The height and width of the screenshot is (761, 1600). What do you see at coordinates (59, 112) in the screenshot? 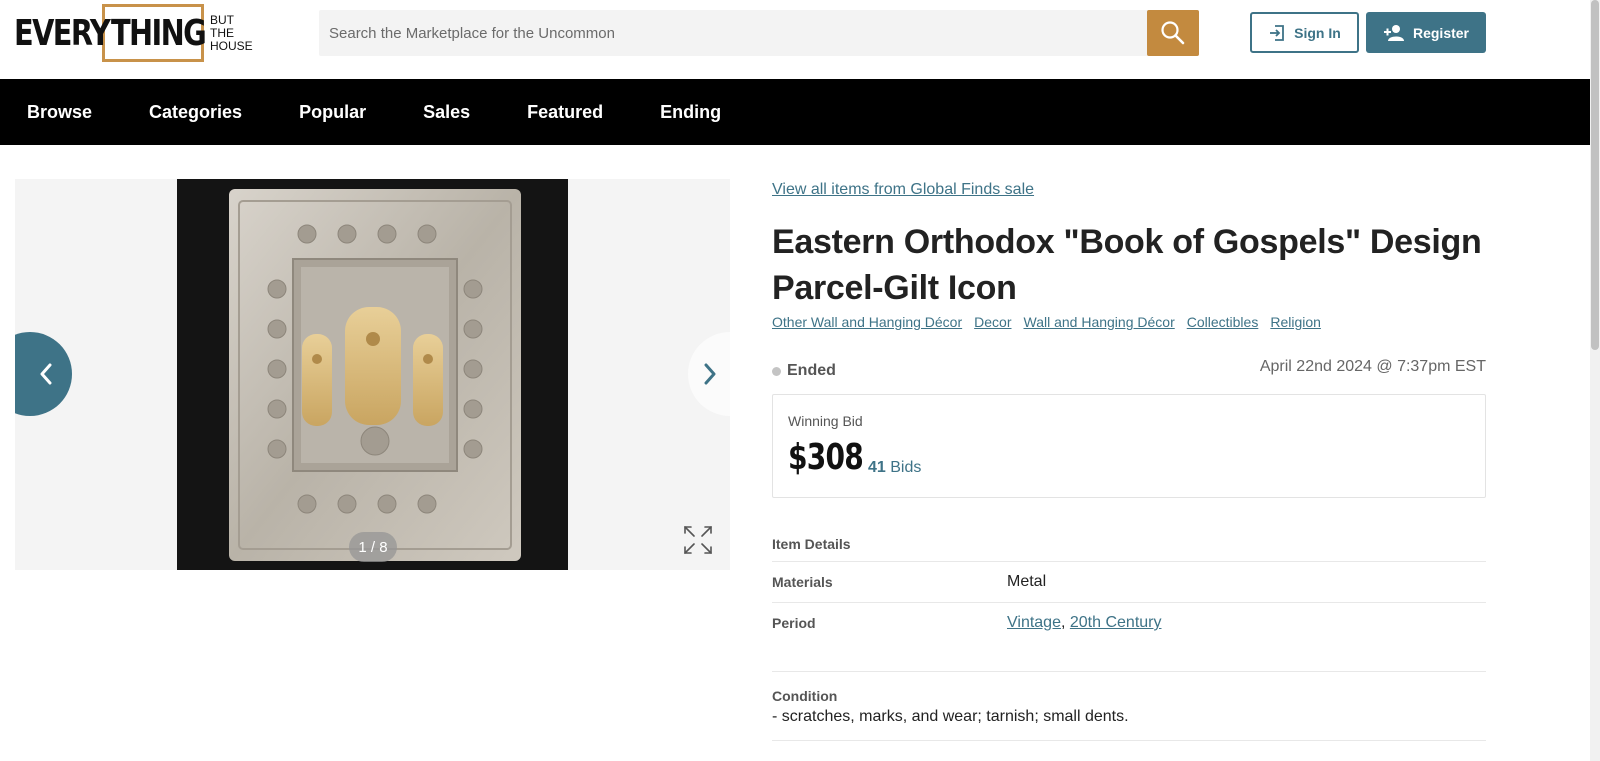
I see `nav-item-browse: Browse` at bounding box center [59, 112].